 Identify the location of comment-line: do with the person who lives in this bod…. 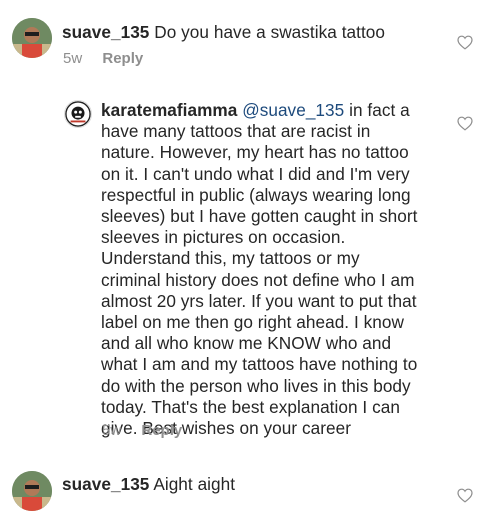
(256, 385).